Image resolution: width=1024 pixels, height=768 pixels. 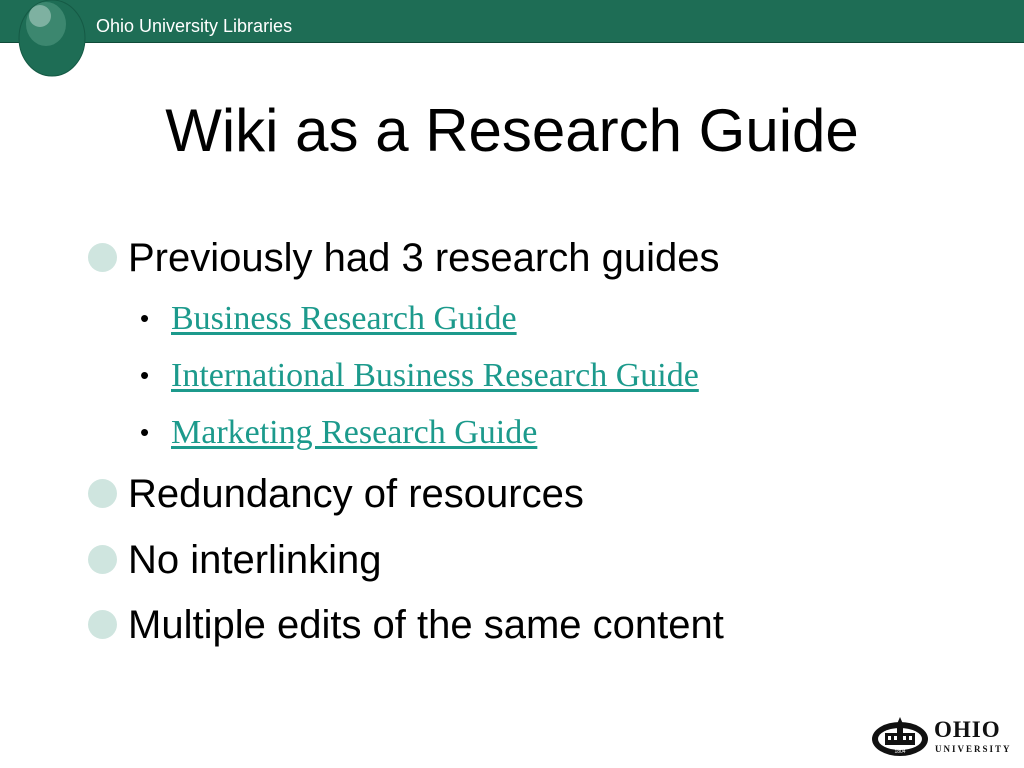 I want to click on marketing-research-guide-link: Marketing Research Guide, so click(x=354, y=432).